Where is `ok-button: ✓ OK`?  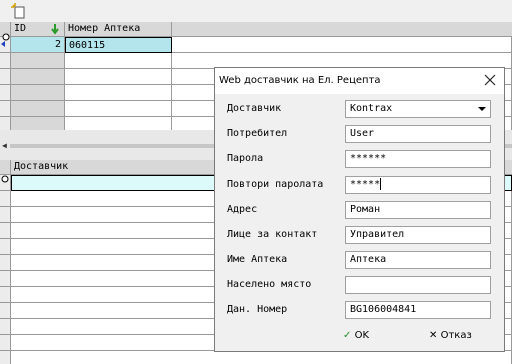
ok-button: ✓ OK is located at coordinates (363, 336).